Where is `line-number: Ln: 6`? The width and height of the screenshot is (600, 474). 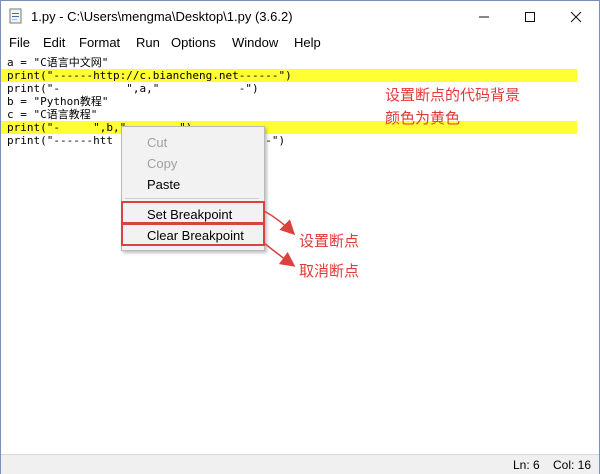
line-number: Ln: 6 is located at coordinates (526, 465).